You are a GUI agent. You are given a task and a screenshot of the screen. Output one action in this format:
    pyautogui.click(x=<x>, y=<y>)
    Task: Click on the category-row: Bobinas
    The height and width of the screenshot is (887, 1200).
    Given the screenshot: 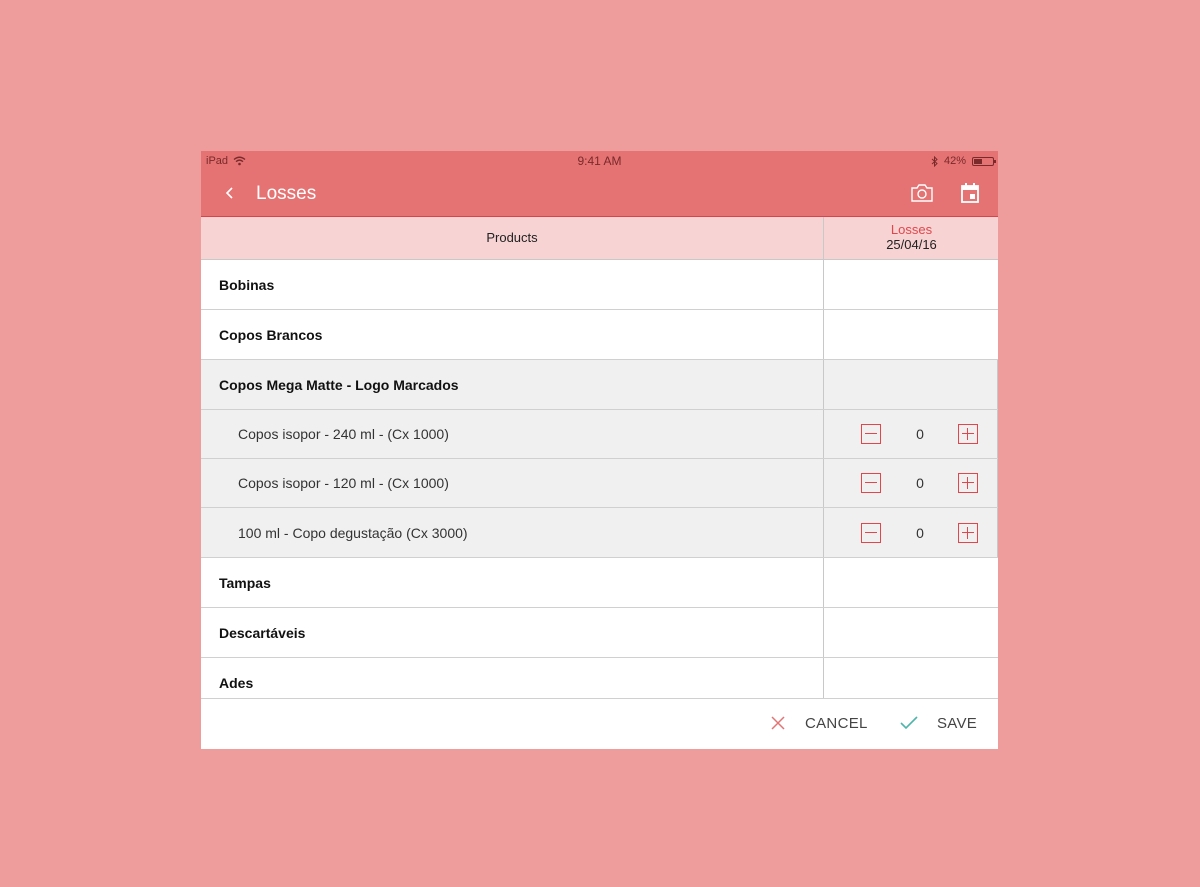 What is the action you would take?
    pyautogui.click(x=599, y=285)
    